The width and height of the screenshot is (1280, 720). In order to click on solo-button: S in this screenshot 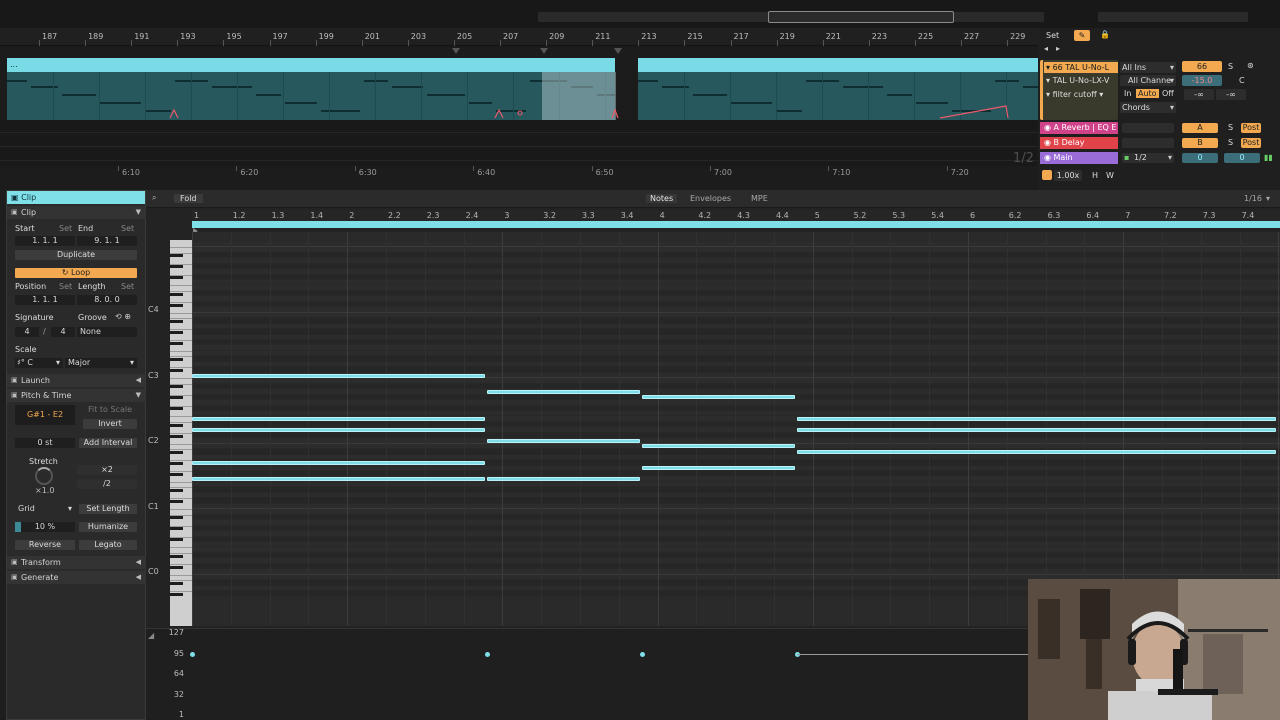, I will do `click(1230, 66)`.